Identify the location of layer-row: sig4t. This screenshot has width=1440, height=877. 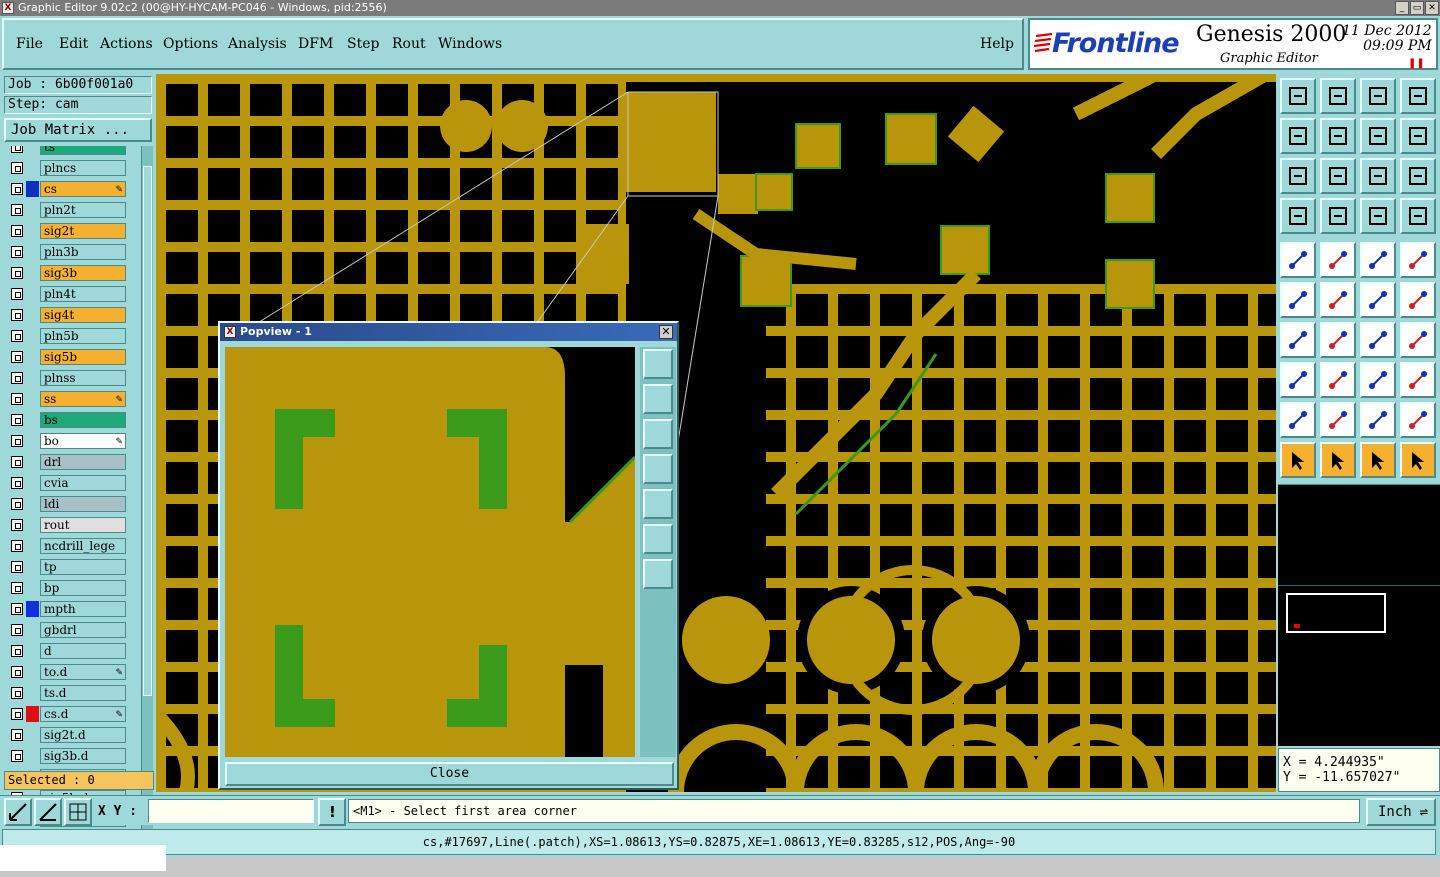
(72, 315).